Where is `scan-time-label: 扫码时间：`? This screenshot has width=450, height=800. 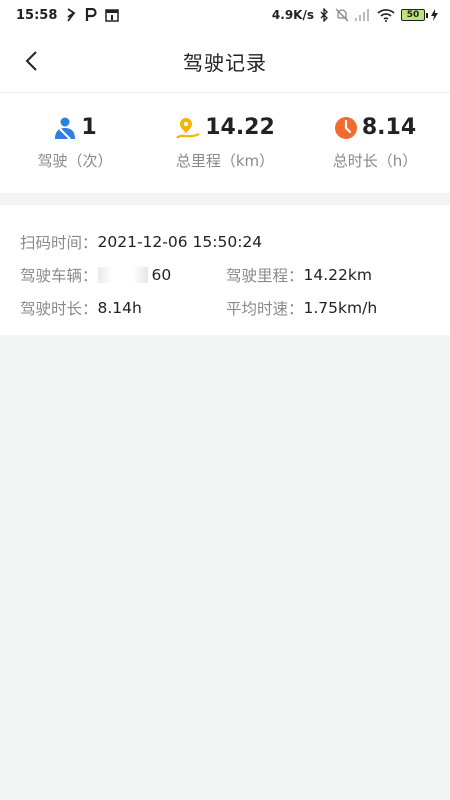 scan-time-label: 扫码时间： is located at coordinates (59, 242).